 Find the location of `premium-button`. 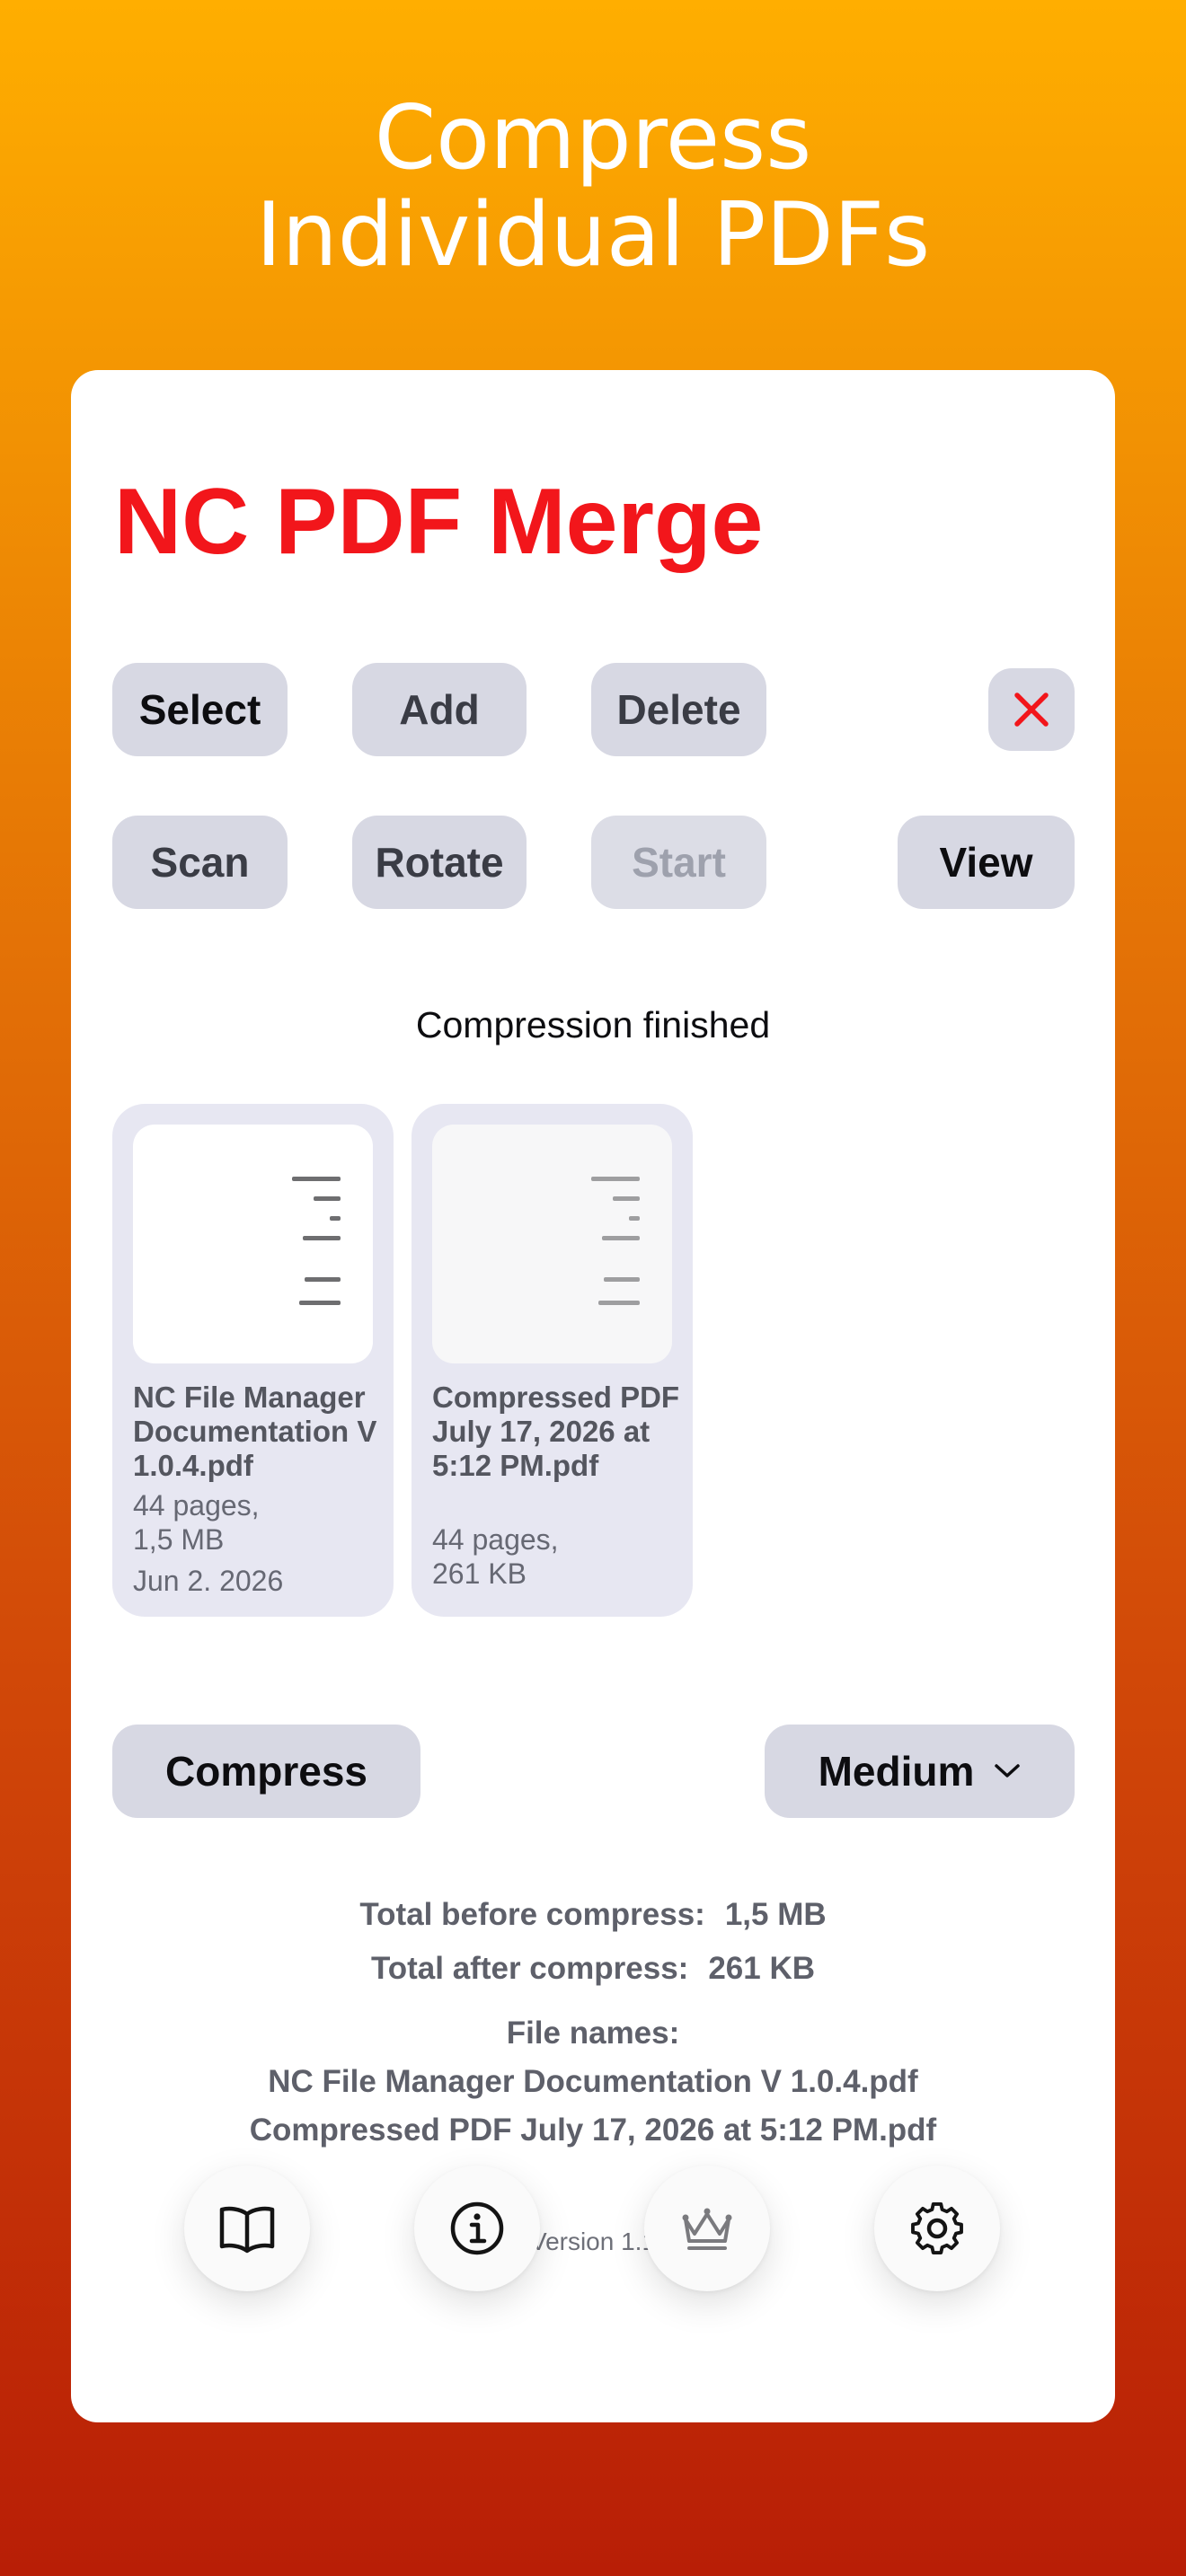

premium-button is located at coordinates (707, 2228).